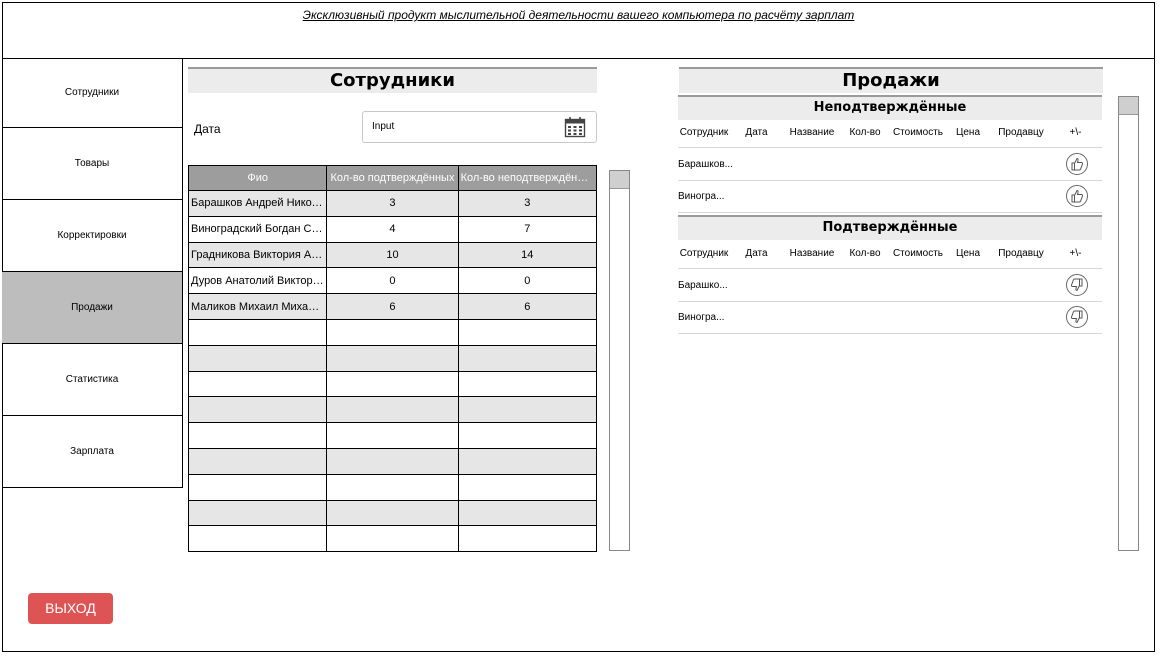 This screenshot has width=1163, height=657. I want to click on employees-title: Сотрудники, so click(392, 80).